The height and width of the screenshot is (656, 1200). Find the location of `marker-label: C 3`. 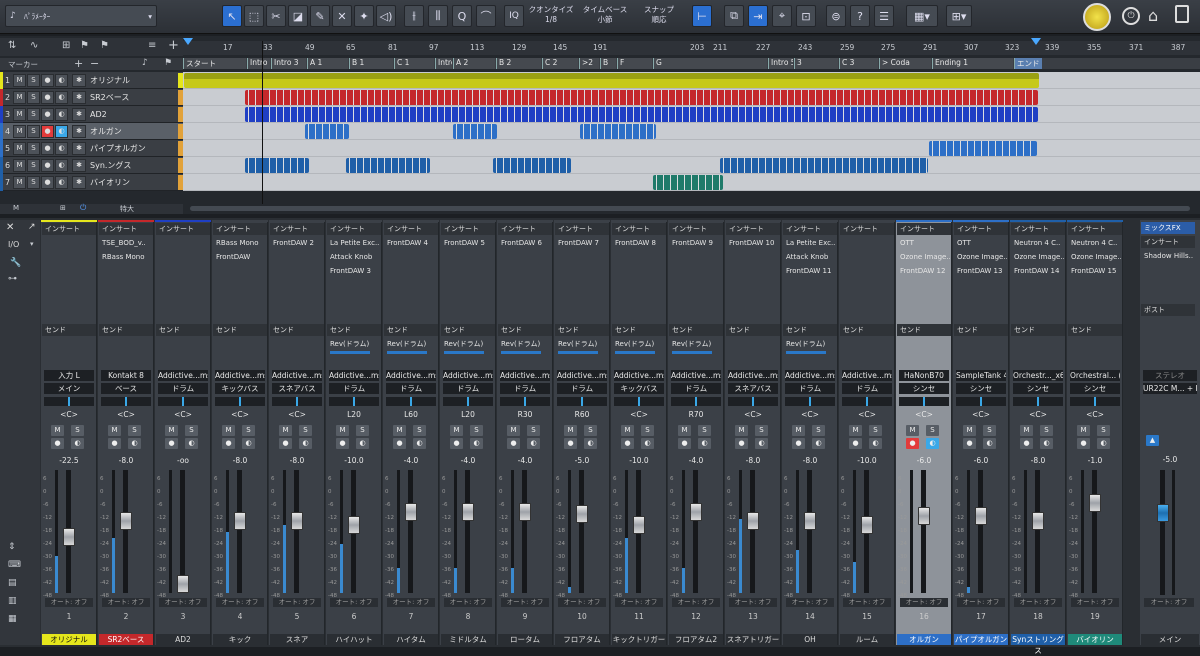

marker-label: C 3 is located at coordinates (858, 63).